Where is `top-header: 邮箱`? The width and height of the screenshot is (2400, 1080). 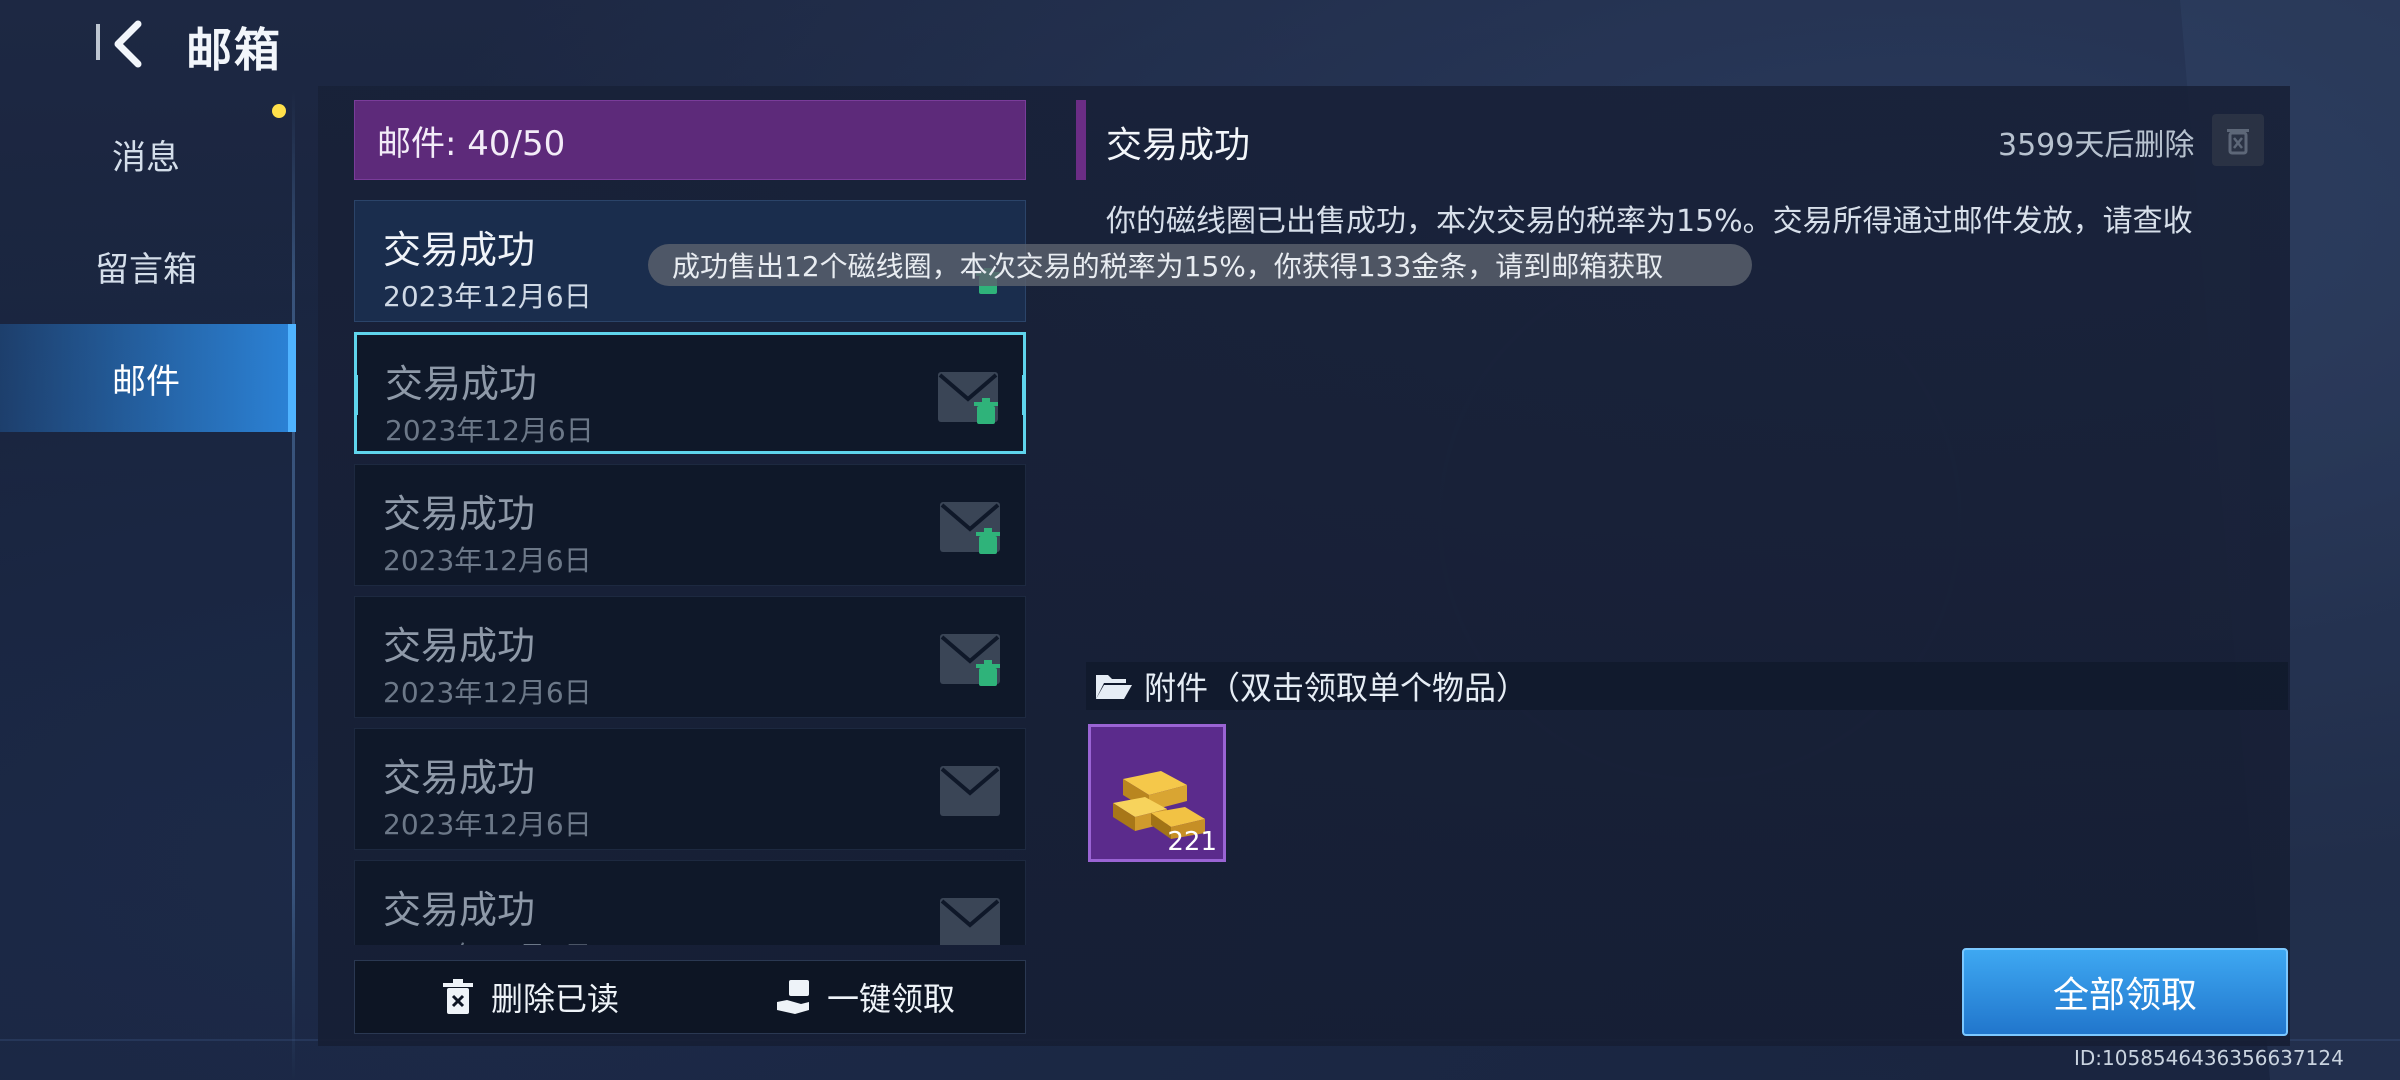
top-header: 邮箱 is located at coordinates (300, 45).